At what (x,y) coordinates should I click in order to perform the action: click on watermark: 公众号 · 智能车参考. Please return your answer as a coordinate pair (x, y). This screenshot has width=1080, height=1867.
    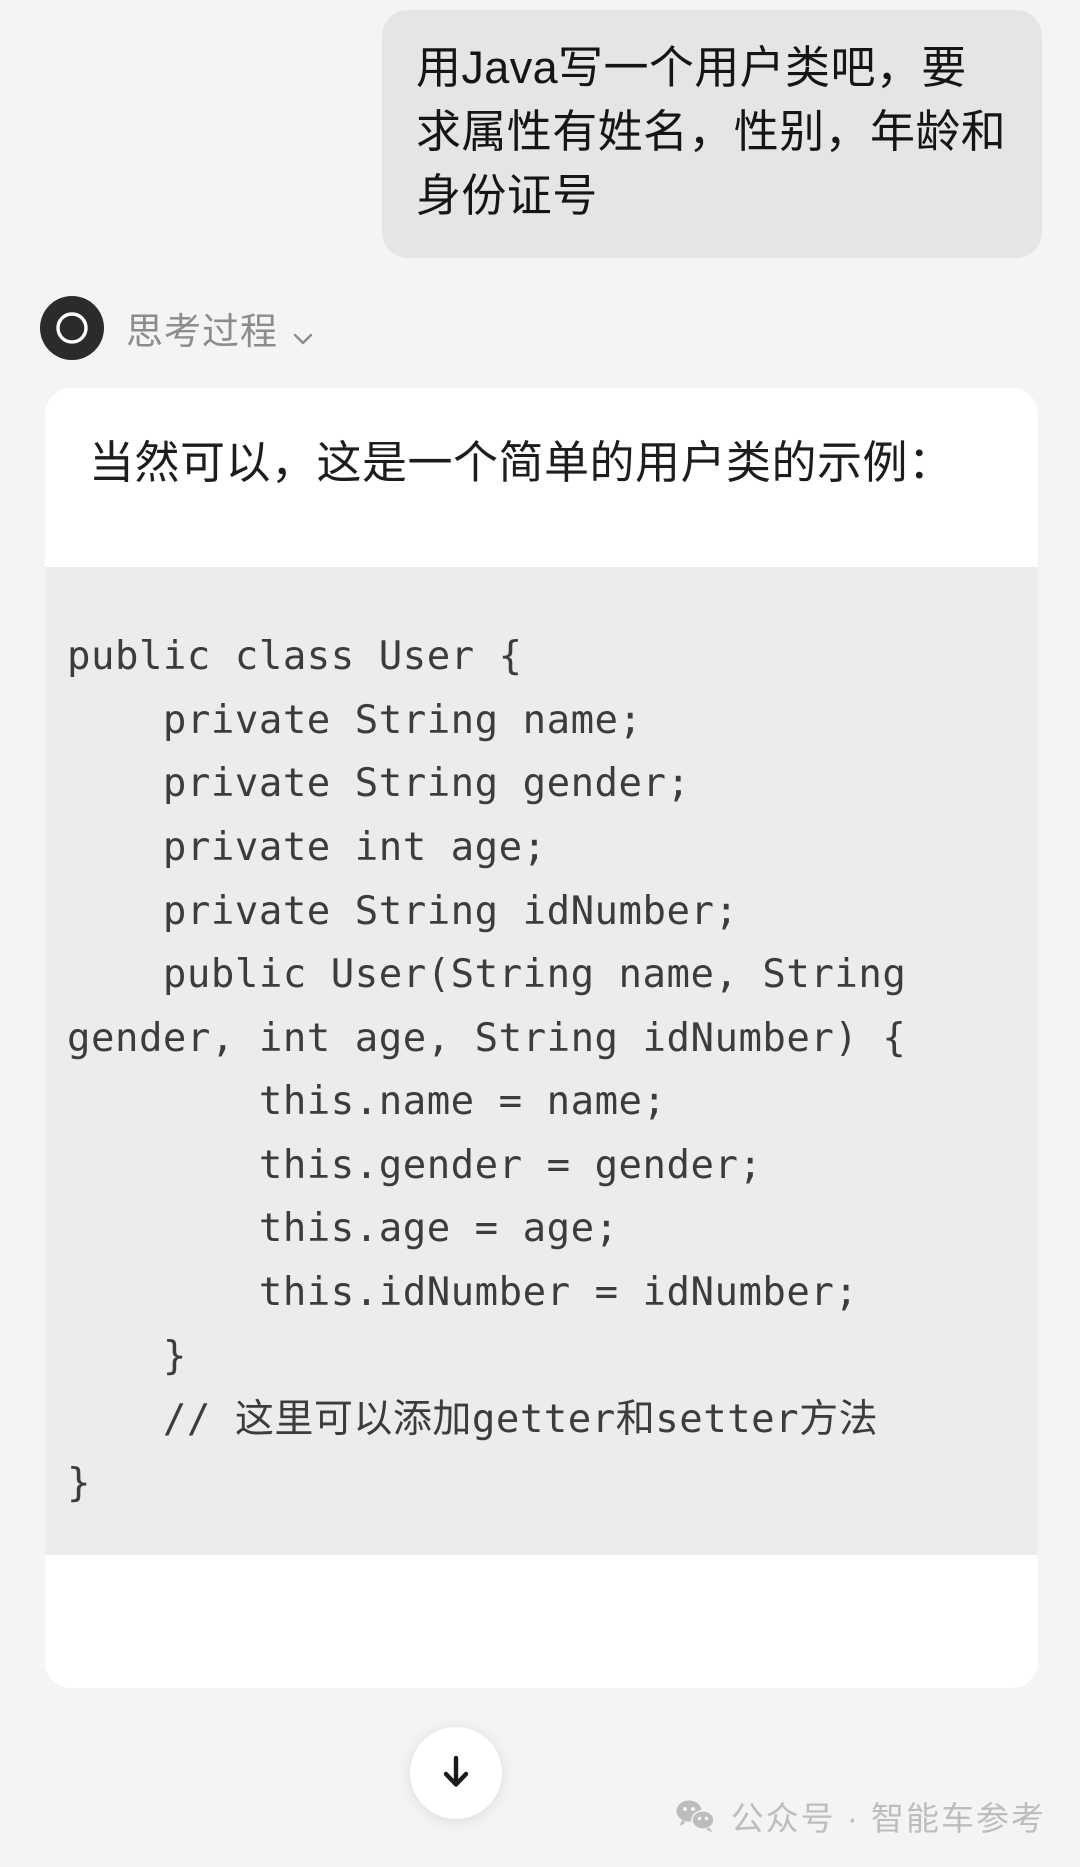
    Looking at the image, I should click on (860, 1816).